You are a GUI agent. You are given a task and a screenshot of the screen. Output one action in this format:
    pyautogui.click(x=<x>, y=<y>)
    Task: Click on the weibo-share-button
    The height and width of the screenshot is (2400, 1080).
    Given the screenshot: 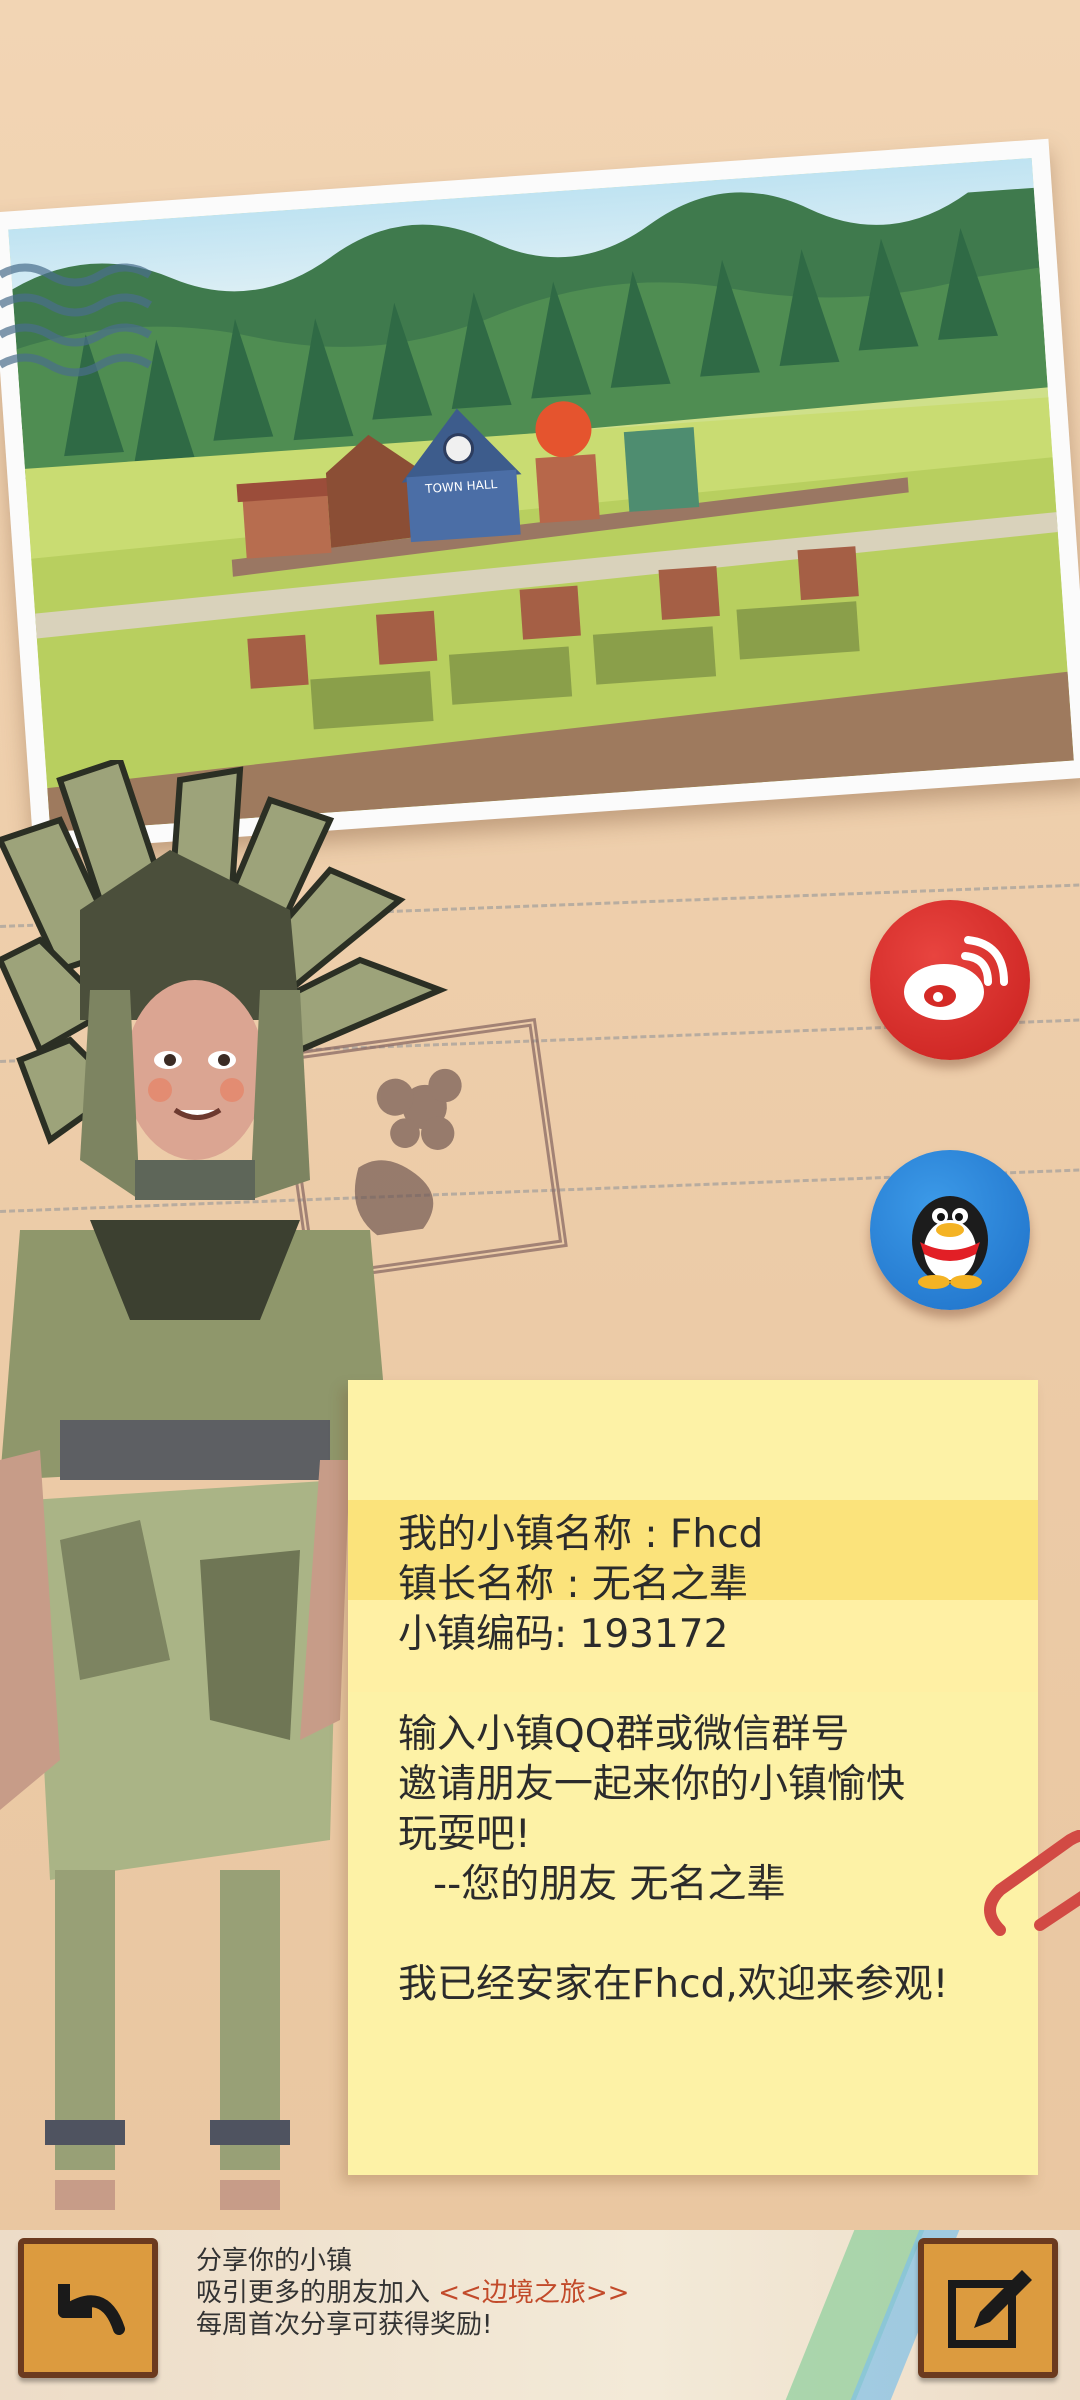 What is the action you would take?
    pyautogui.click(x=950, y=980)
    